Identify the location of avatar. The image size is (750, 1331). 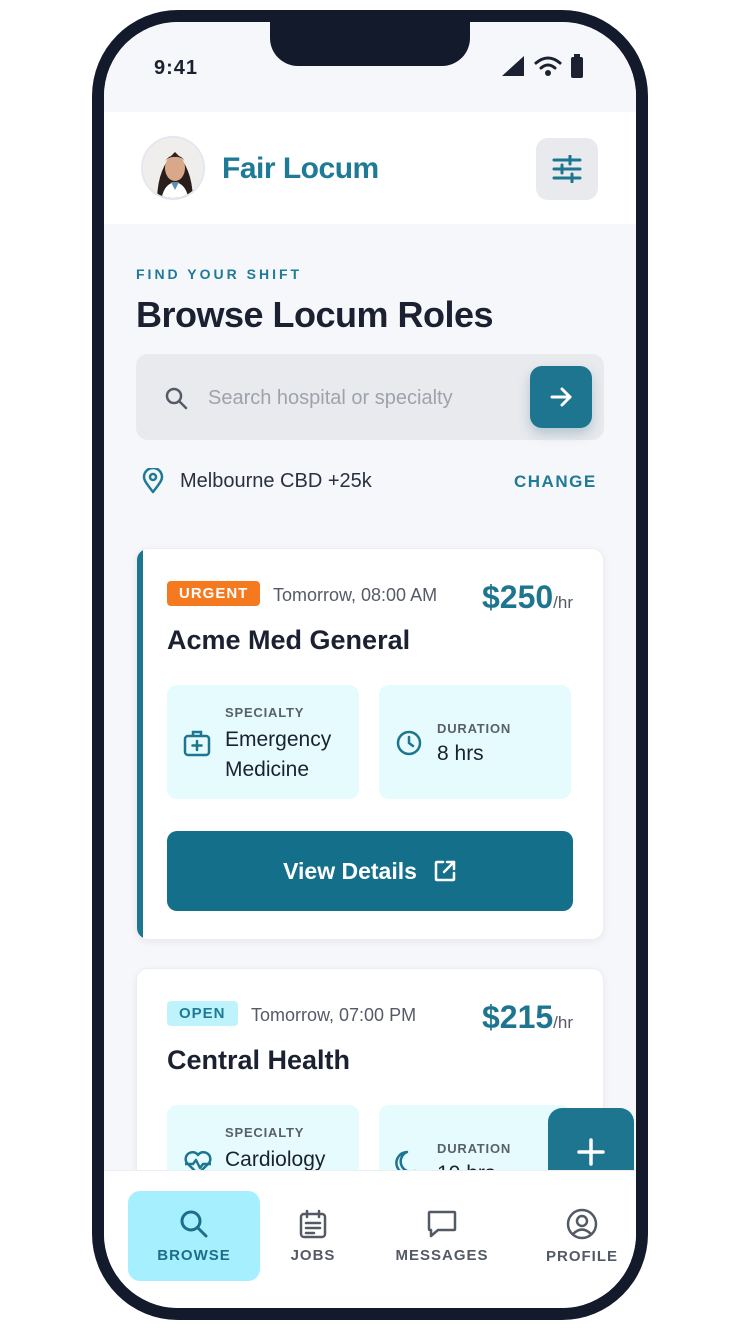
(173, 168).